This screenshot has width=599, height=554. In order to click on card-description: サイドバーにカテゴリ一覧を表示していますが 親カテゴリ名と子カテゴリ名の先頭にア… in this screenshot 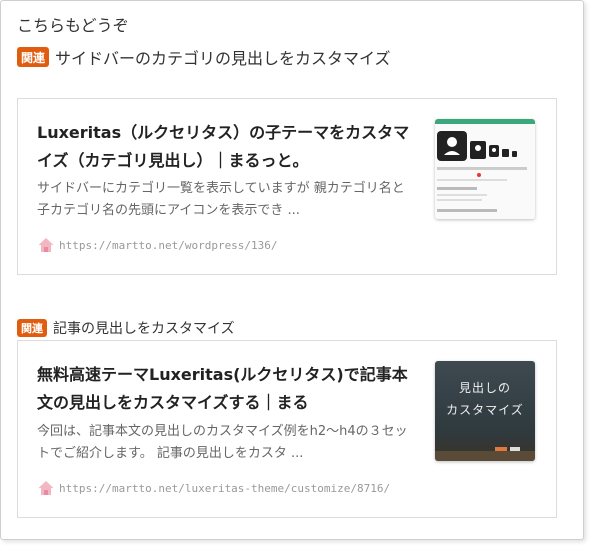, I will do `click(221, 199)`.